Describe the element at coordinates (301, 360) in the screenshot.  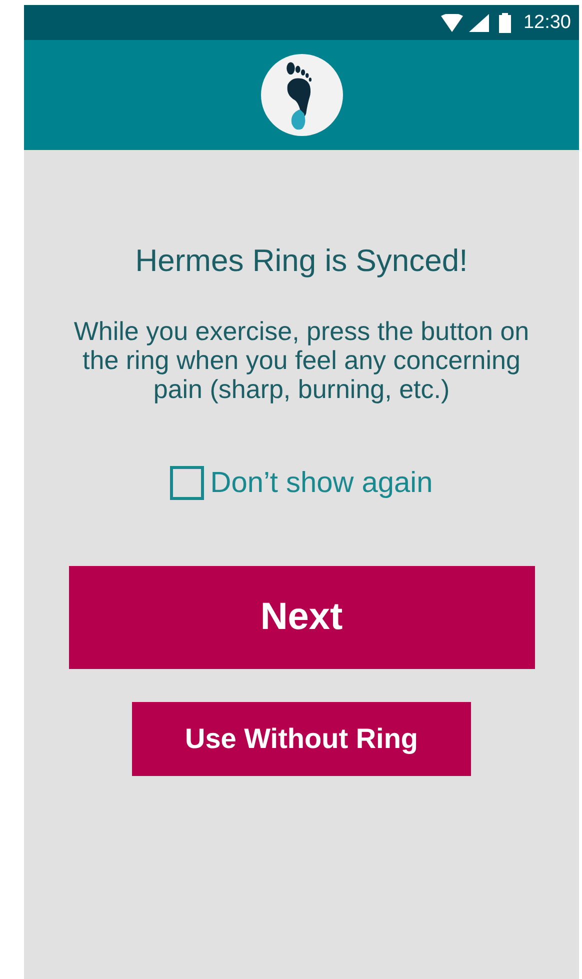
I see `instructions-text: While you exercise, press the button on the ring when you feel any concerning pain (sharp, burning, etc.)` at that location.